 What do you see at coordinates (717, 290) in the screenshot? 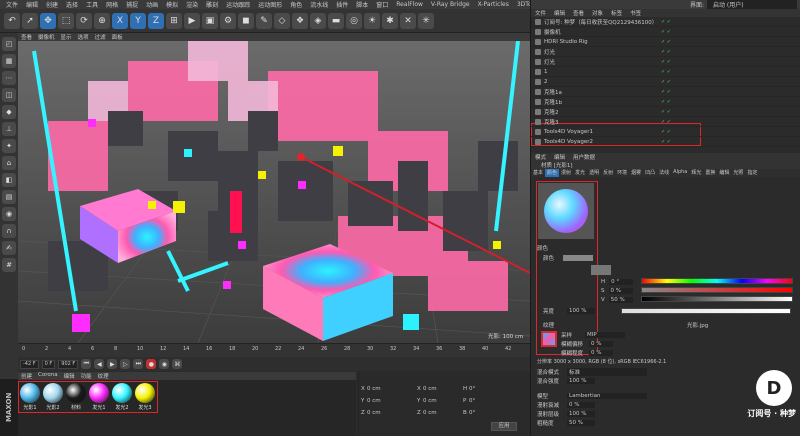
I see `hsv-slider` at bounding box center [717, 290].